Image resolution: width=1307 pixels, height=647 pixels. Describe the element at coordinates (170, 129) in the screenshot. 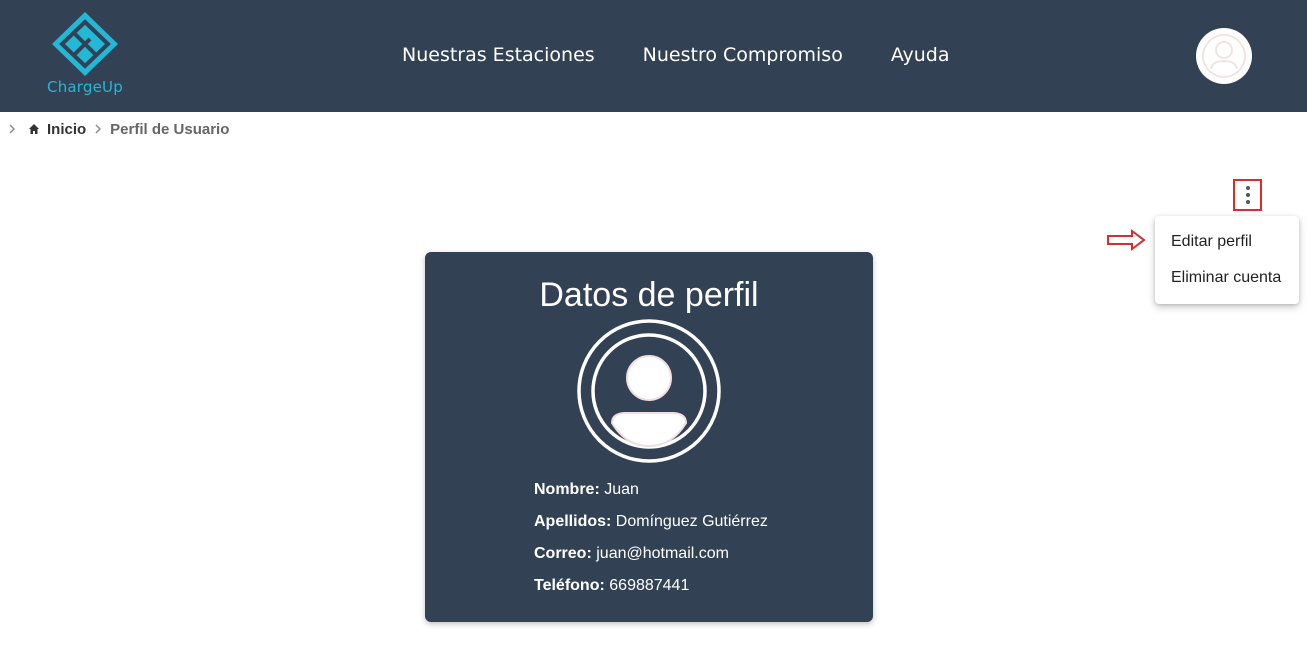

I see `breadcrumb-current: Perfil de Usuario` at that location.